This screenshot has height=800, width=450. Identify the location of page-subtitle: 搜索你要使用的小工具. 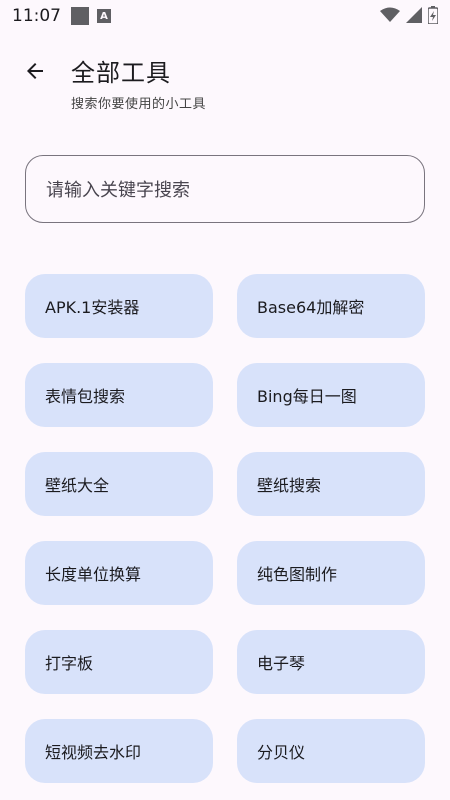
(139, 104).